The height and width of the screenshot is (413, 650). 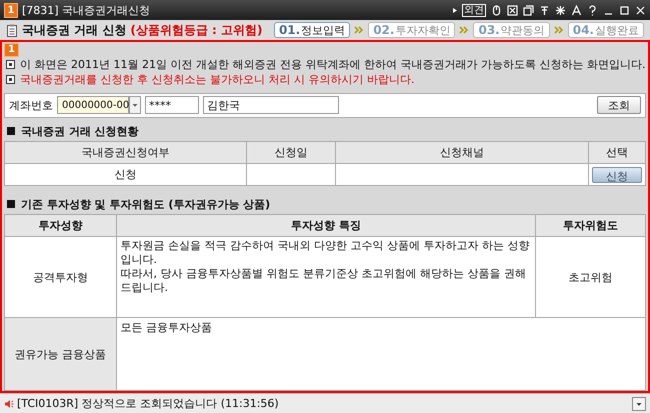 What do you see at coordinates (619, 105) in the screenshot?
I see `search-button: 조회` at bounding box center [619, 105].